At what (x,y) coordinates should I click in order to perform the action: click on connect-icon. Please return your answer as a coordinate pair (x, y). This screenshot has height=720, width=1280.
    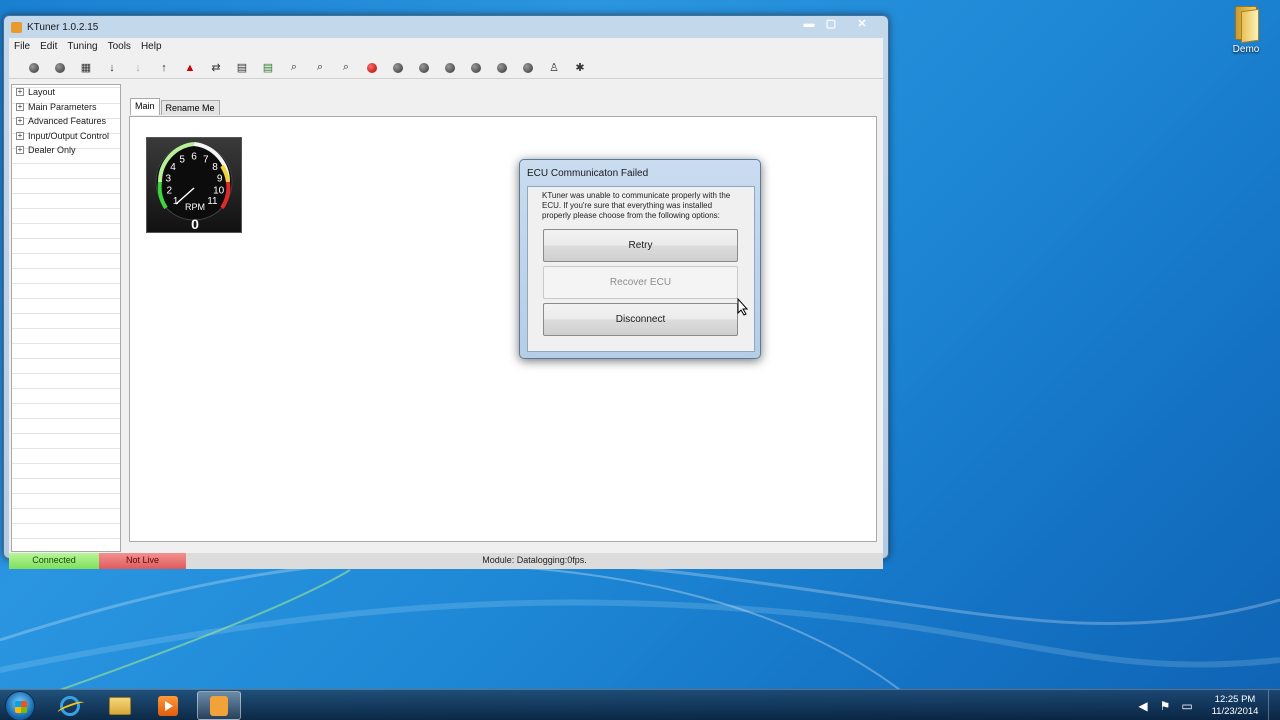
    Looking at the image, I should click on (34, 68).